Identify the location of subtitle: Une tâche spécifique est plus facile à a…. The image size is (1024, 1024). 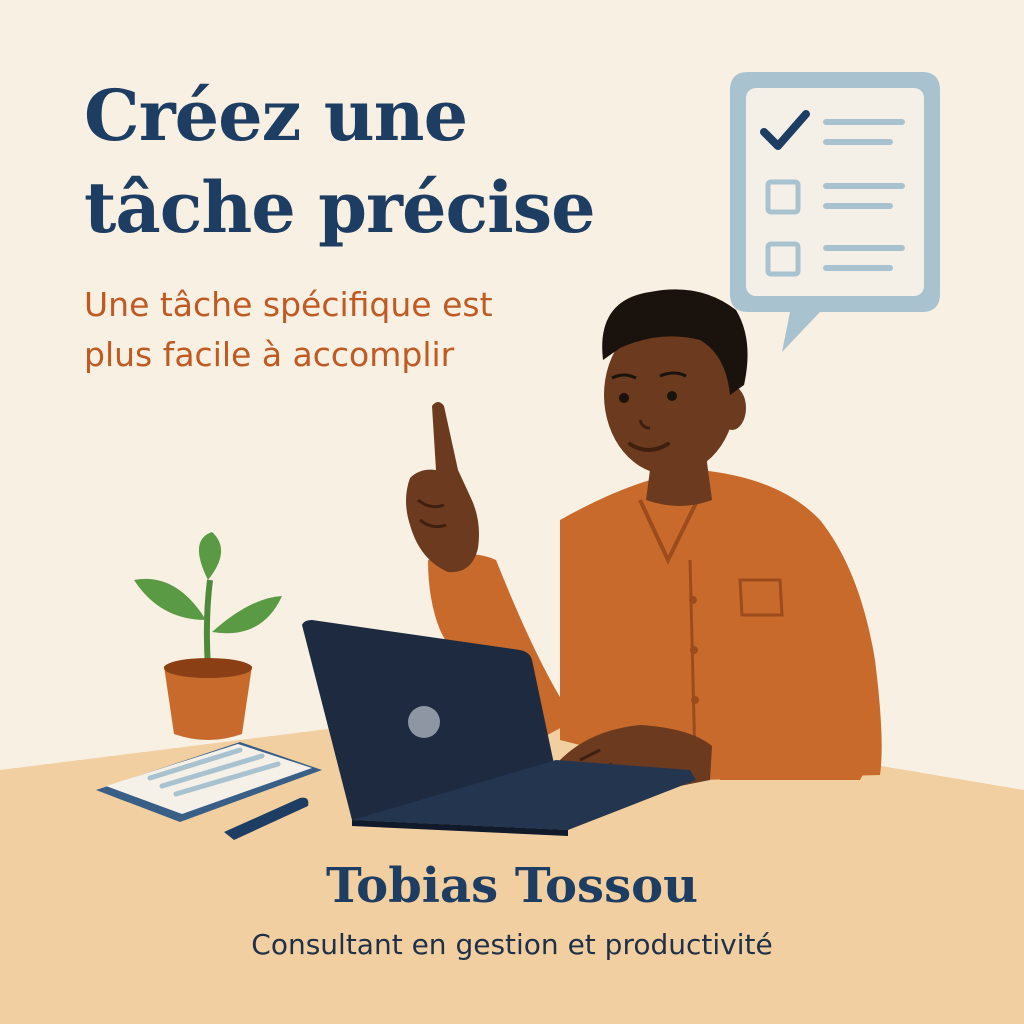
(288, 330).